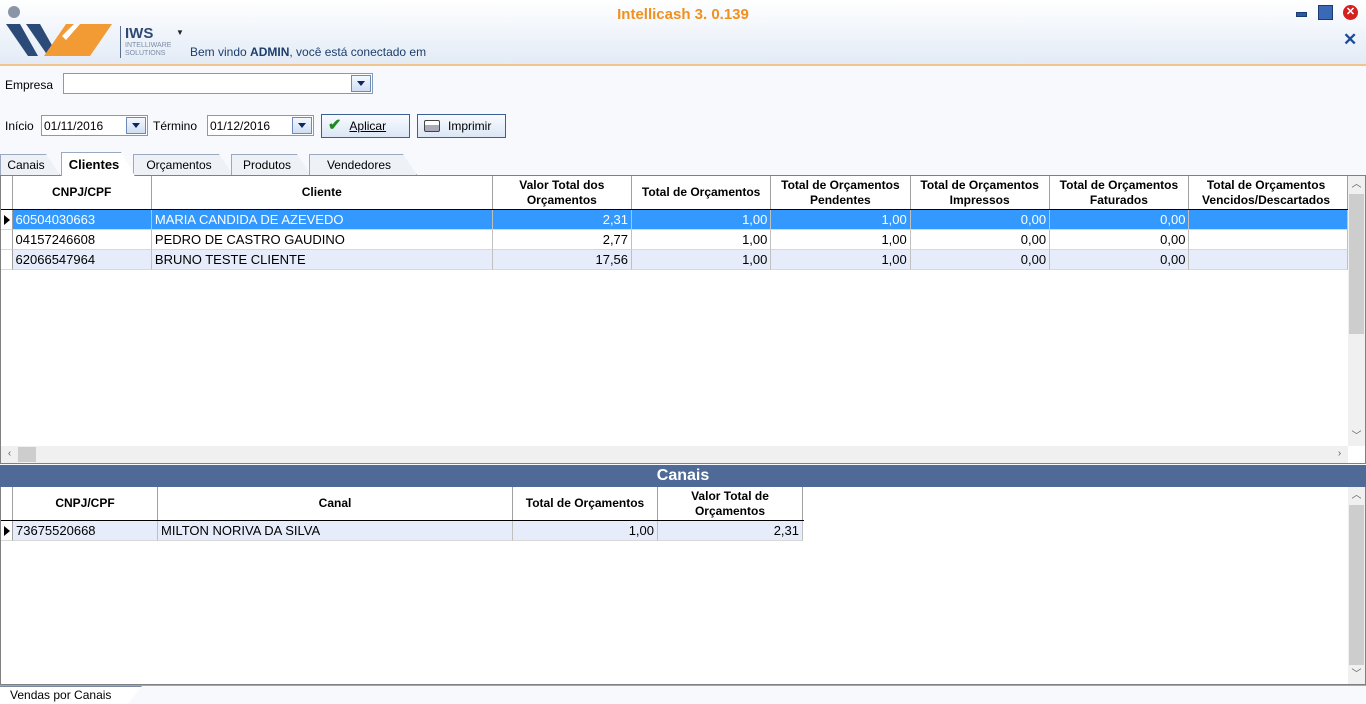 The width and height of the screenshot is (1366, 704). What do you see at coordinates (71, 695) in the screenshot?
I see `tab-vendas-por-canais: Vendas por Canais` at bounding box center [71, 695].